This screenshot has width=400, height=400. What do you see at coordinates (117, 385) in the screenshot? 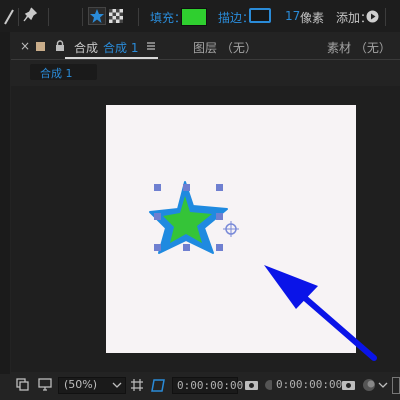
I see `chevron-down-icon` at bounding box center [117, 385].